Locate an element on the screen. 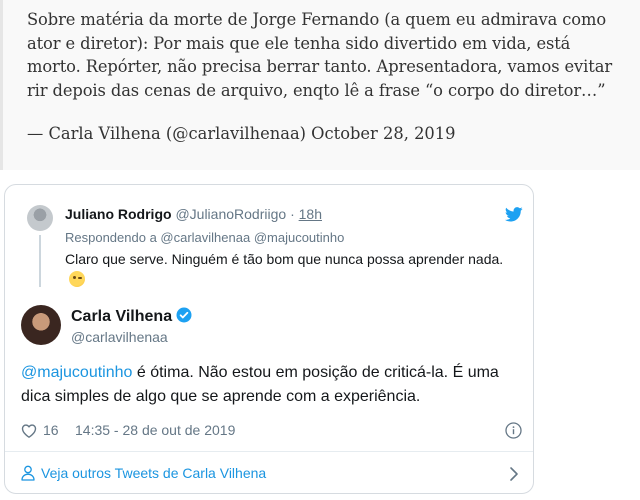  verified-badge-icon is located at coordinates (184, 315).